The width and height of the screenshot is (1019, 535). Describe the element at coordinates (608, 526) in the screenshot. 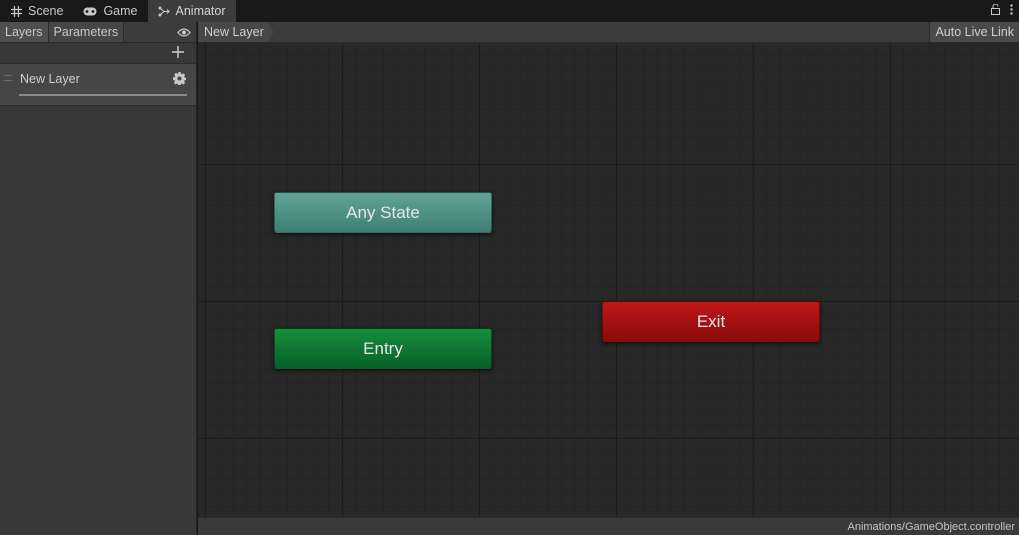

I see `status-bar: Animations/GameObject.controller` at that location.